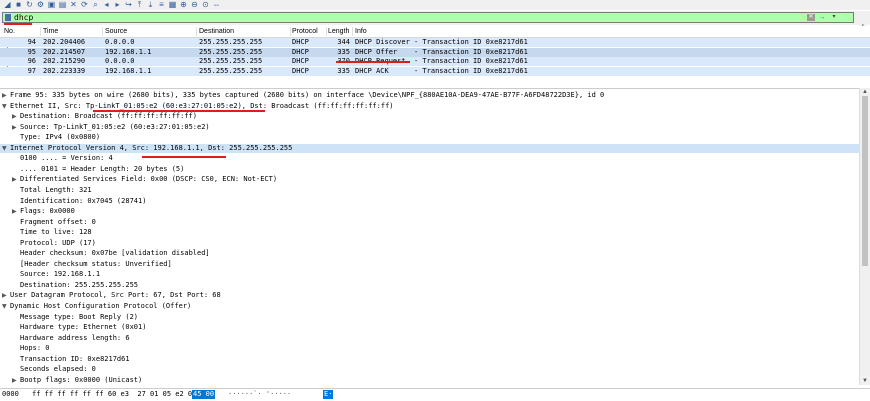 This screenshot has width=870, height=401. I want to click on scroll-up-icon: ▲, so click(865, 92).